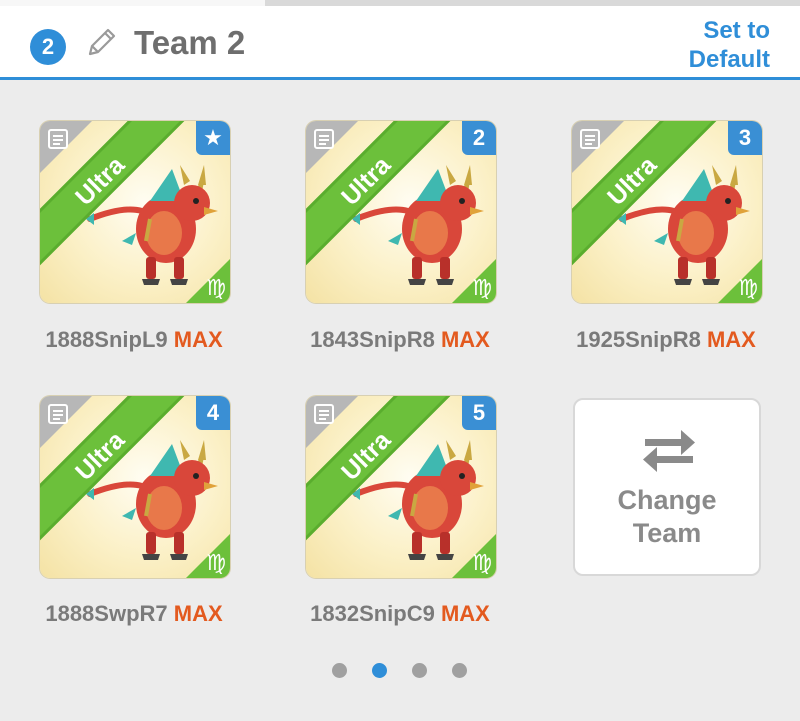 The width and height of the screenshot is (800, 721). I want to click on creature-name: 1832SnipC9, so click(375, 613).